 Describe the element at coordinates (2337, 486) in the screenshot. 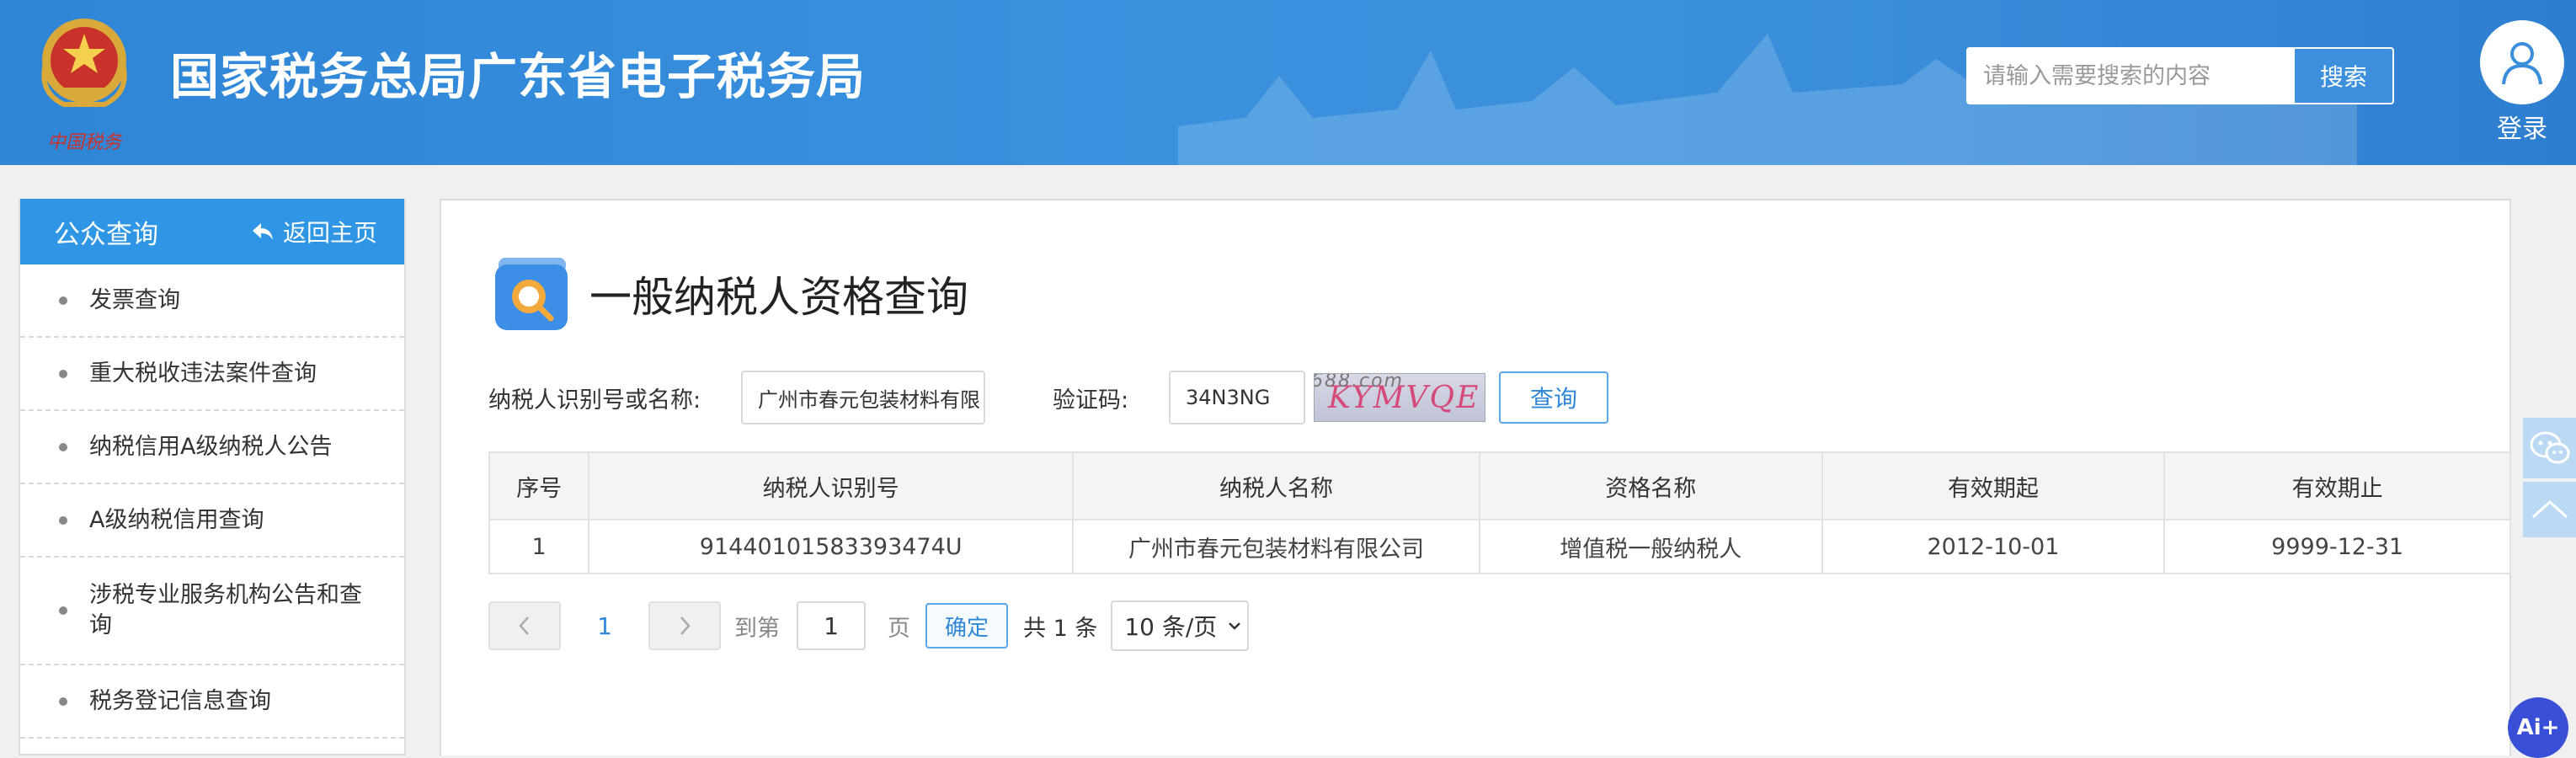

I see `column-header: 有效期止` at that location.